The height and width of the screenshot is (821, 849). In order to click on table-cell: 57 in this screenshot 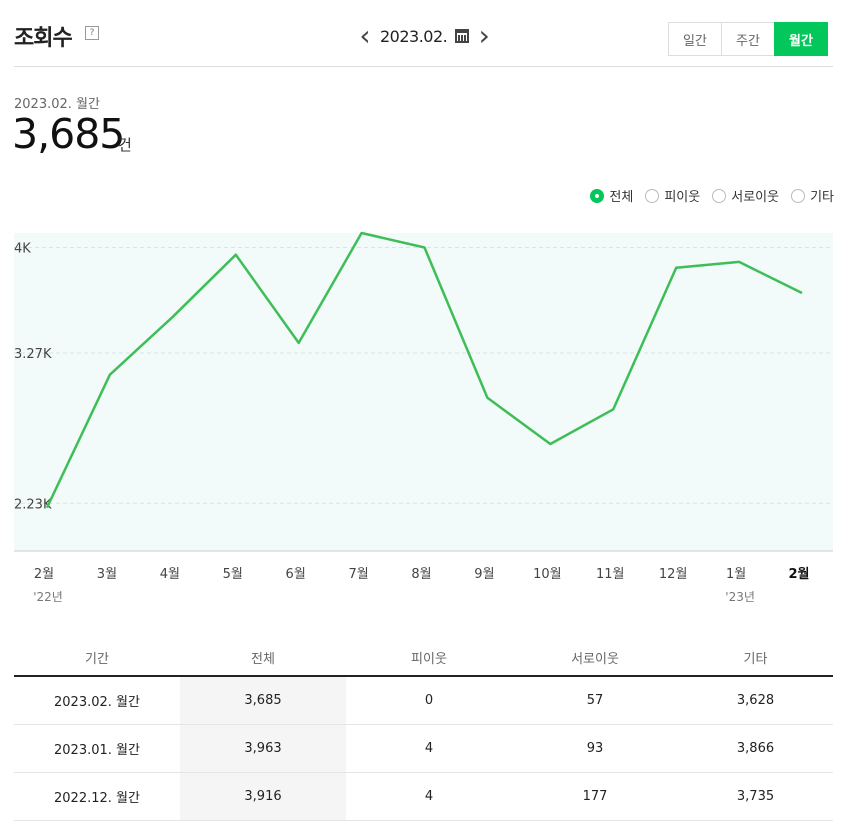, I will do `click(595, 700)`.